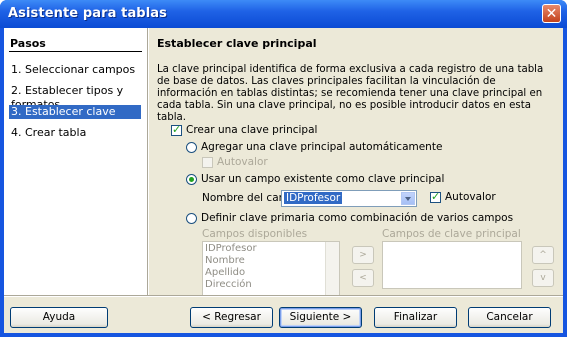 This screenshot has height=337, width=567. I want to click on move-up-button: ^, so click(543, 255).